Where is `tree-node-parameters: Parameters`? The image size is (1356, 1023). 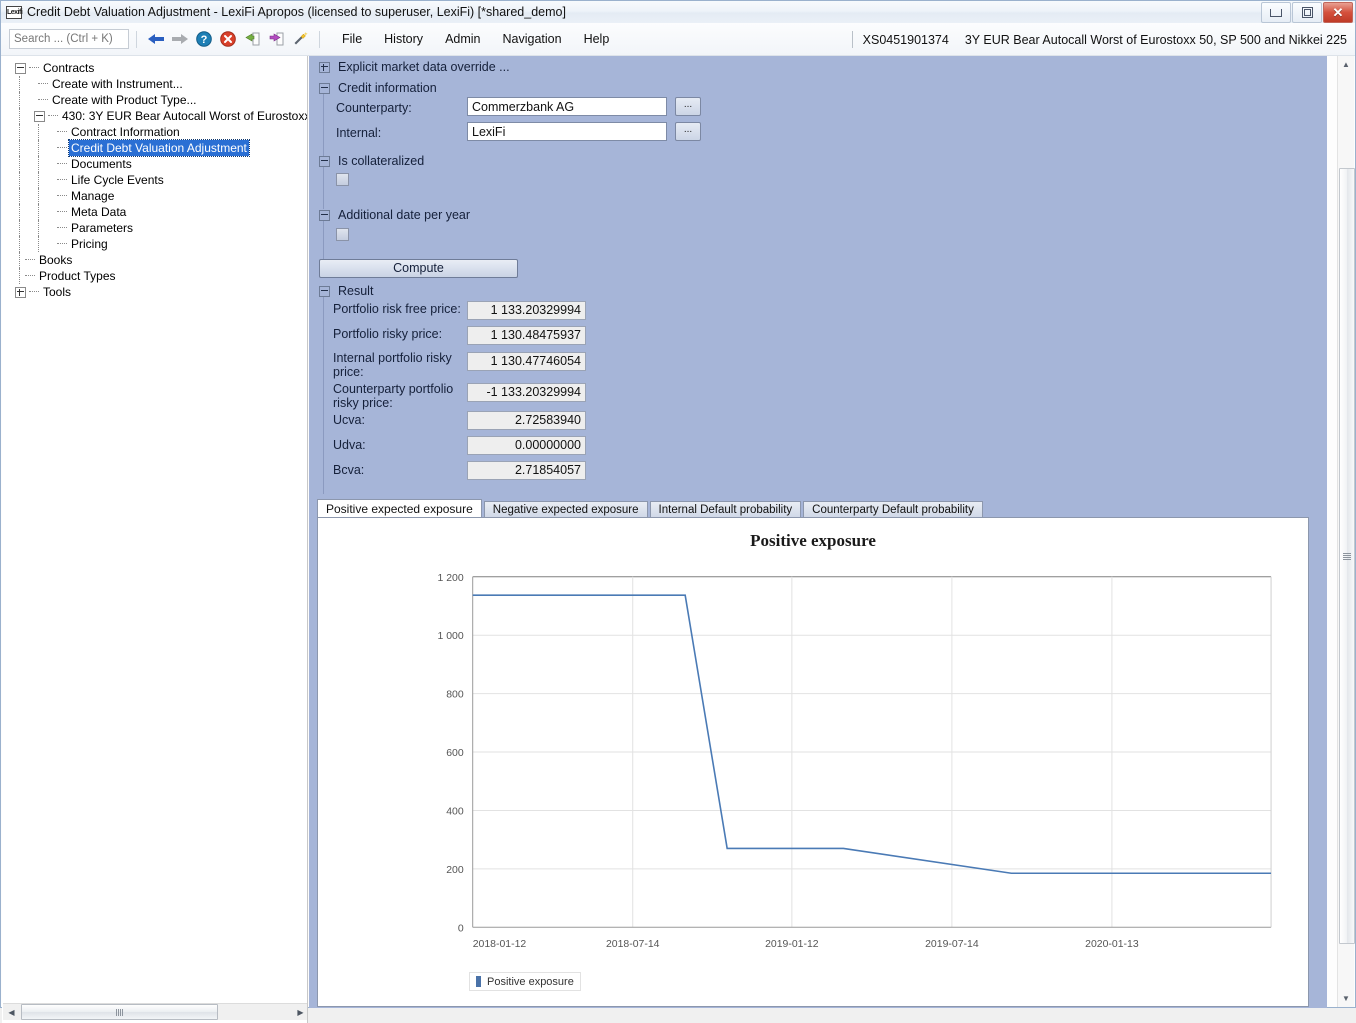 tree-node-parameters: Parameters is located at coordinates (154, 228).